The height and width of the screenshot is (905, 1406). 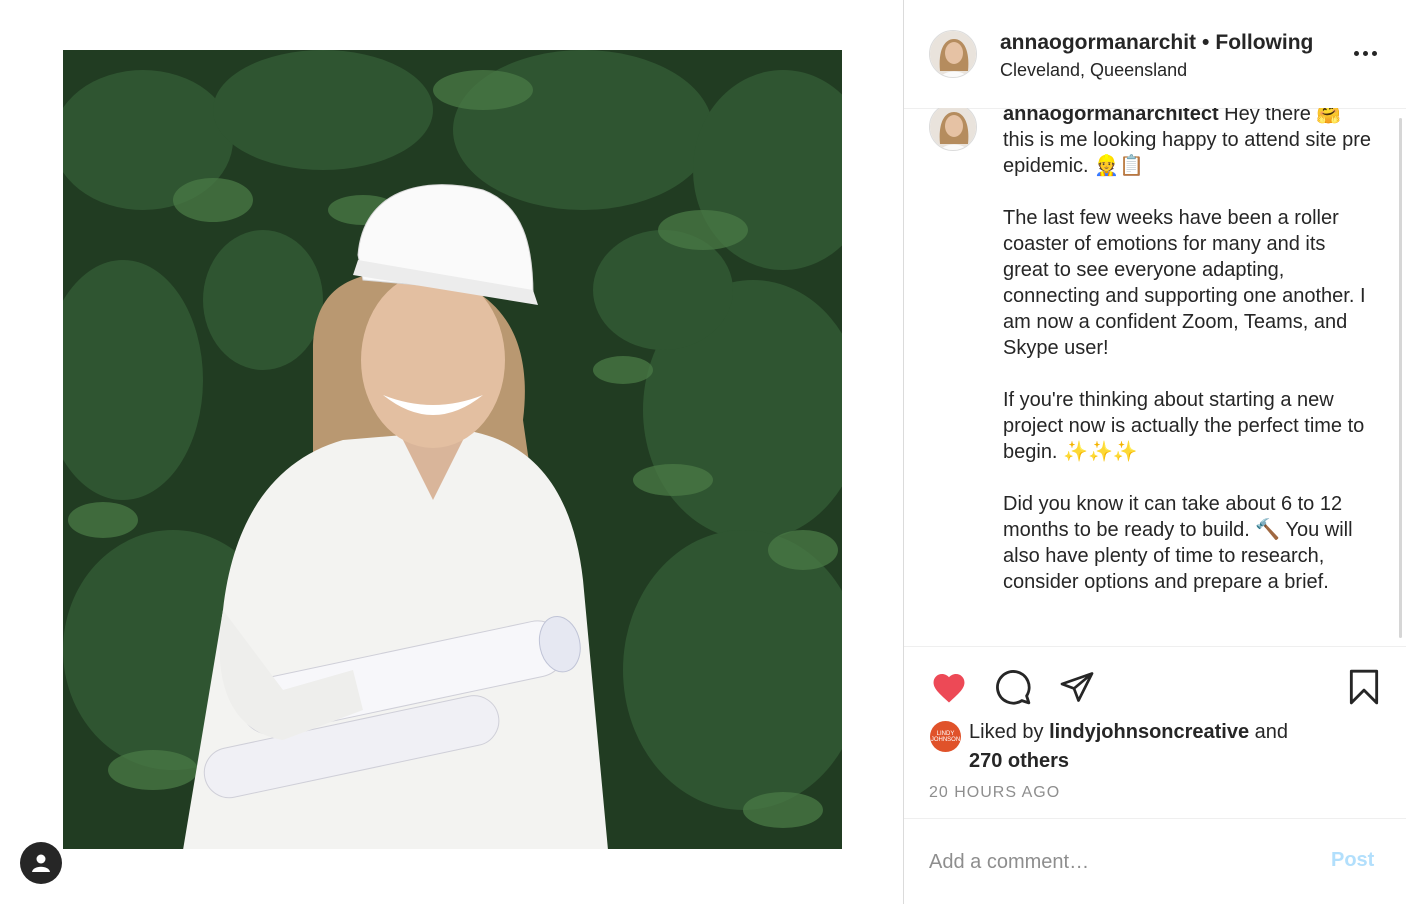 I want to click on likes-connector: and, so click(x=1269, y=732).